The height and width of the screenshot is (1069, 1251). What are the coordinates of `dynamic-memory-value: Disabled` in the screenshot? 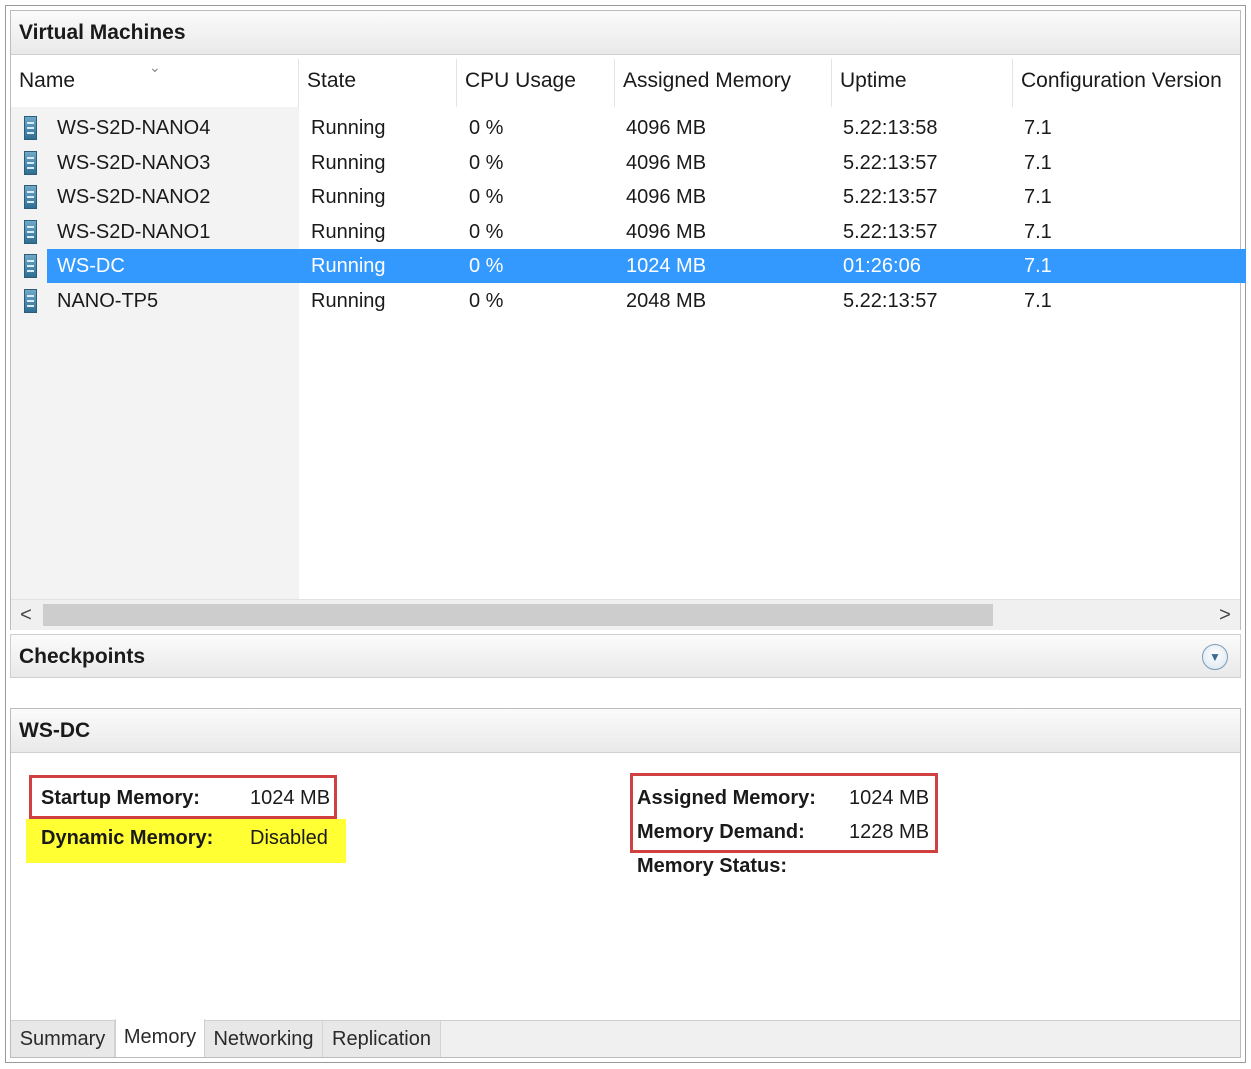 It's located at (289, 838).